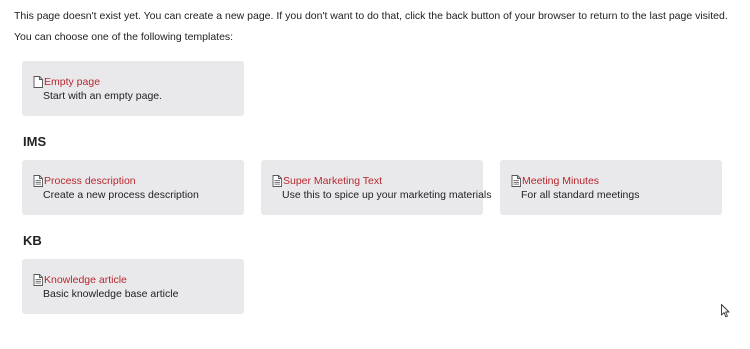 The image size is (750, 349). I want to click on template-description: Start with an empty page., so click(103, 96).